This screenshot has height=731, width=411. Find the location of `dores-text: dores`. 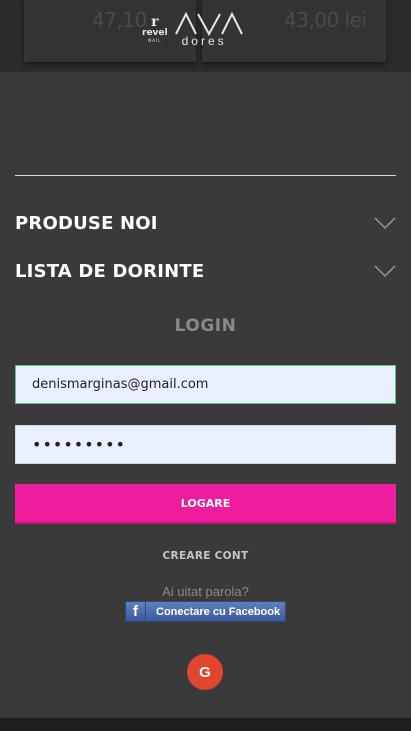

dores-text: dores is located at coordinates (204, 41).